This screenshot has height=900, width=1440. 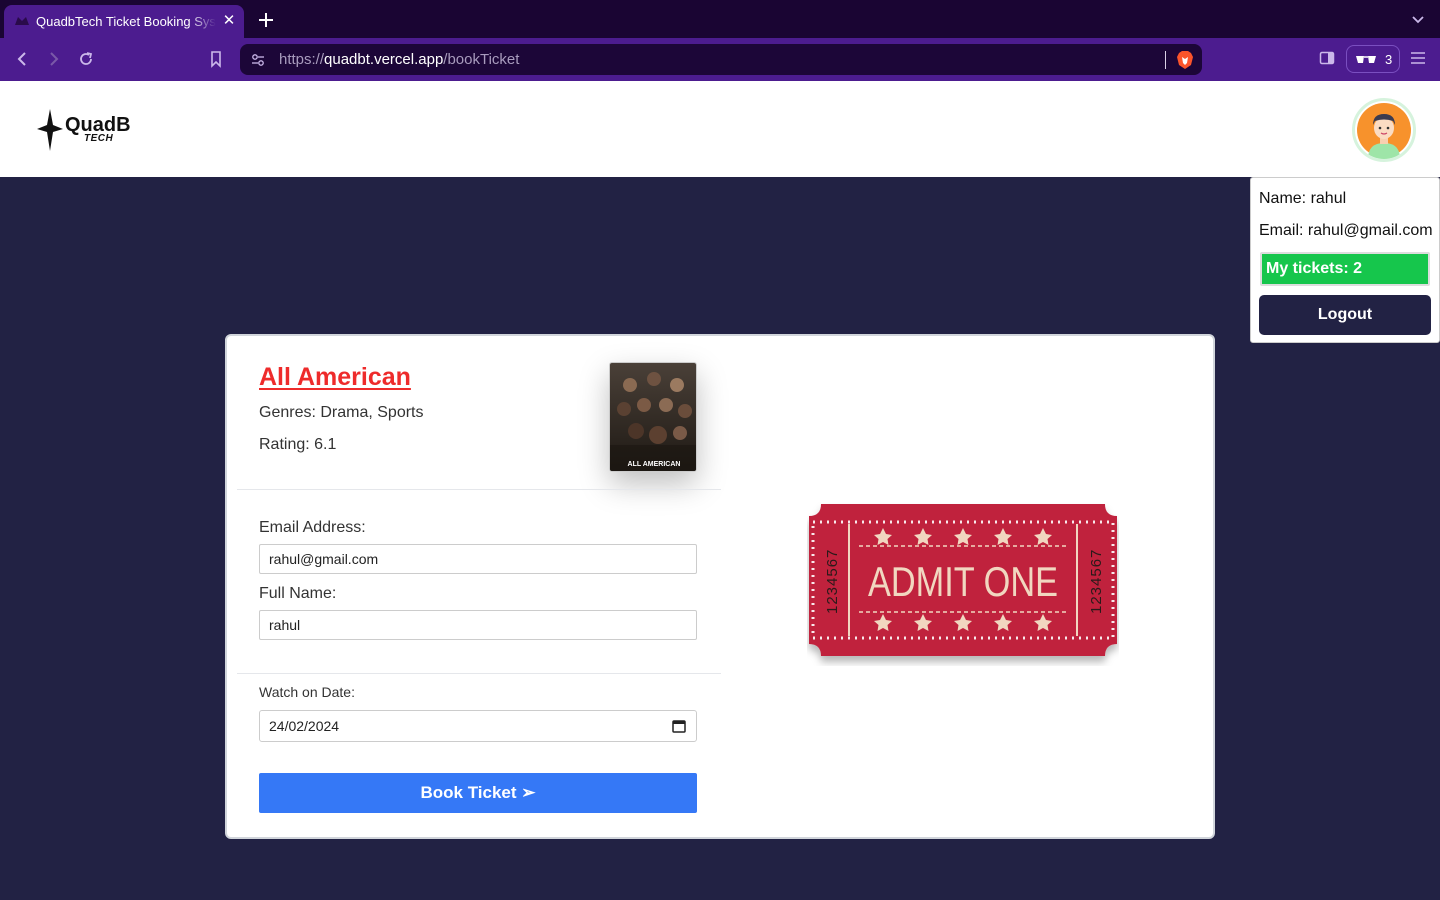 I want to click on avatar-person-icon, so click(x=1384, y=131).